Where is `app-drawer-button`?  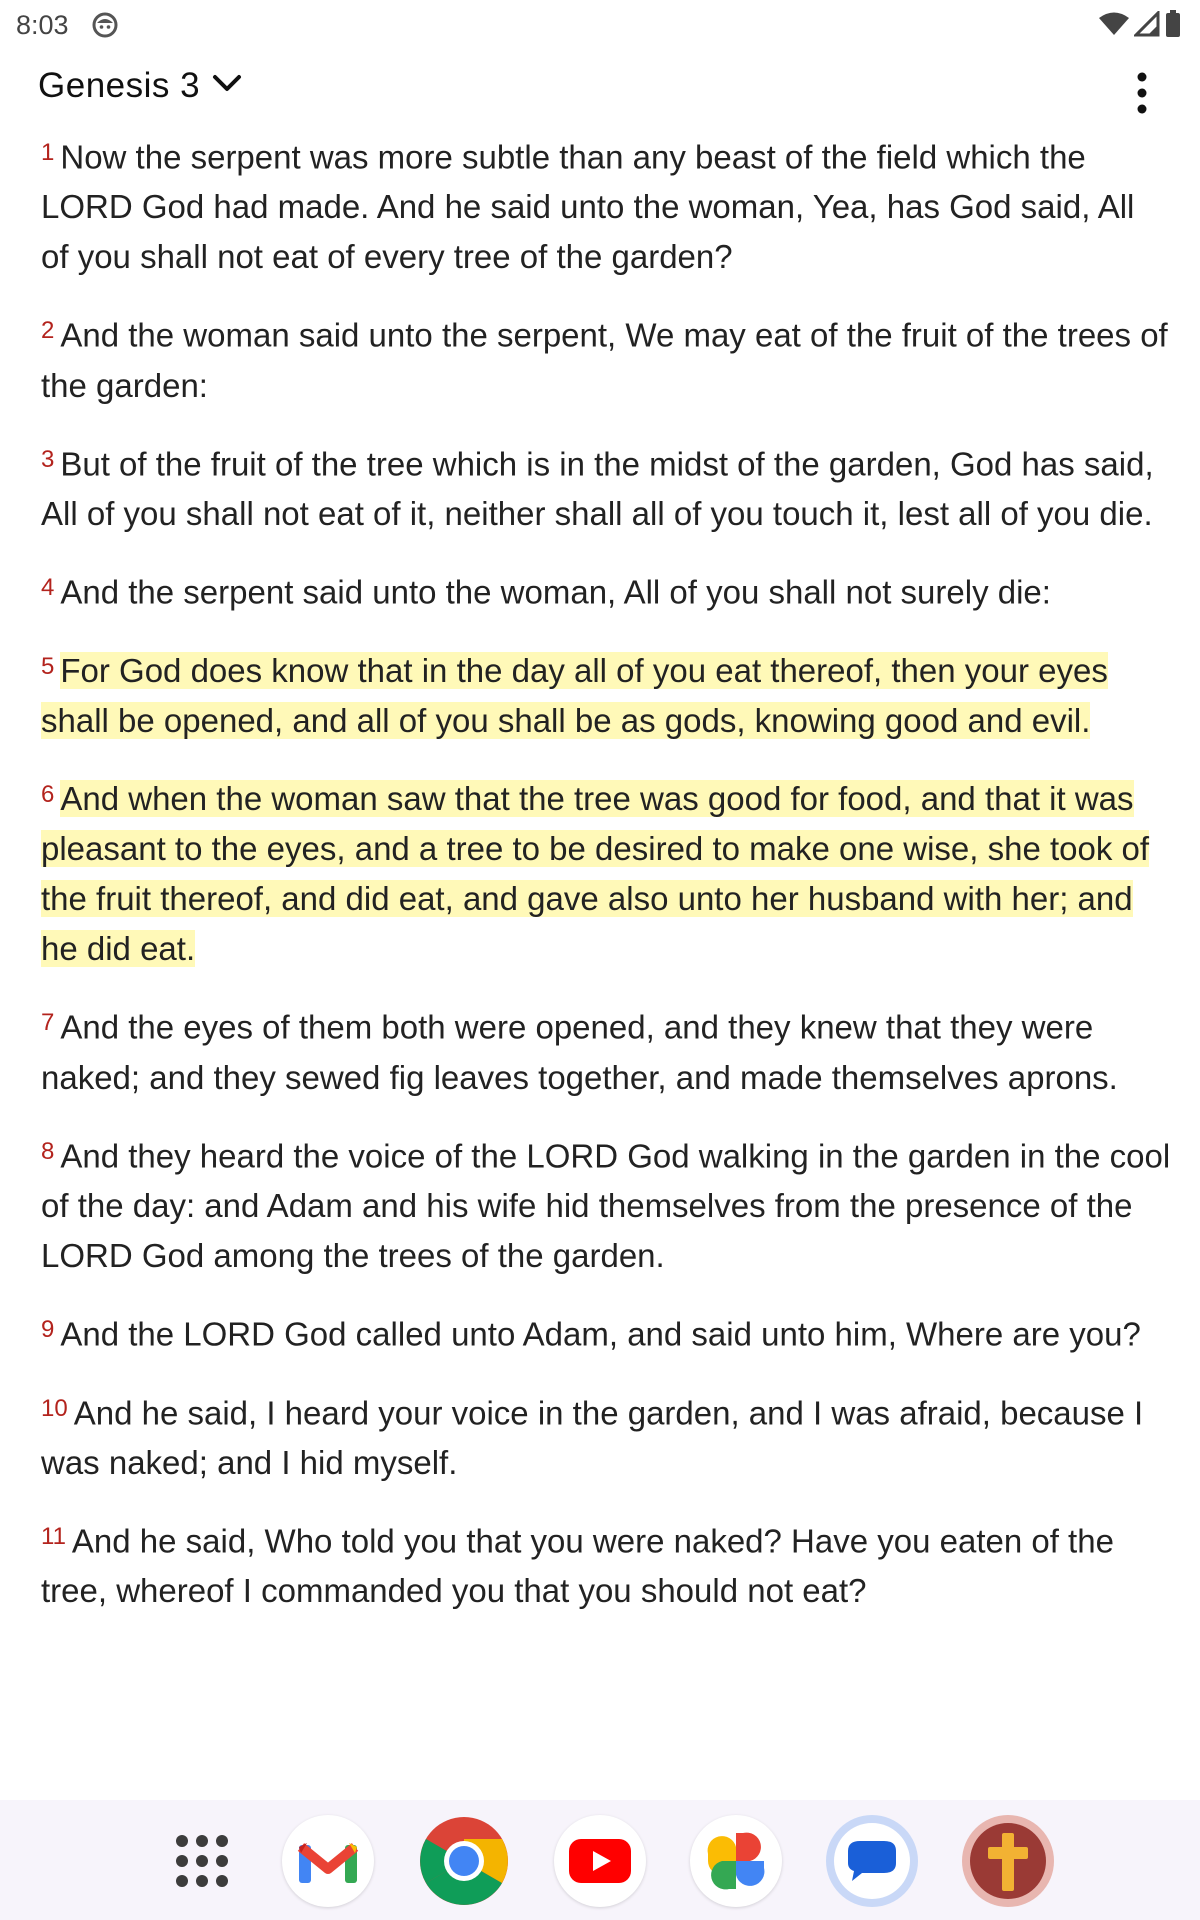 app-drawer-button is located at coordinates (202, 1861).